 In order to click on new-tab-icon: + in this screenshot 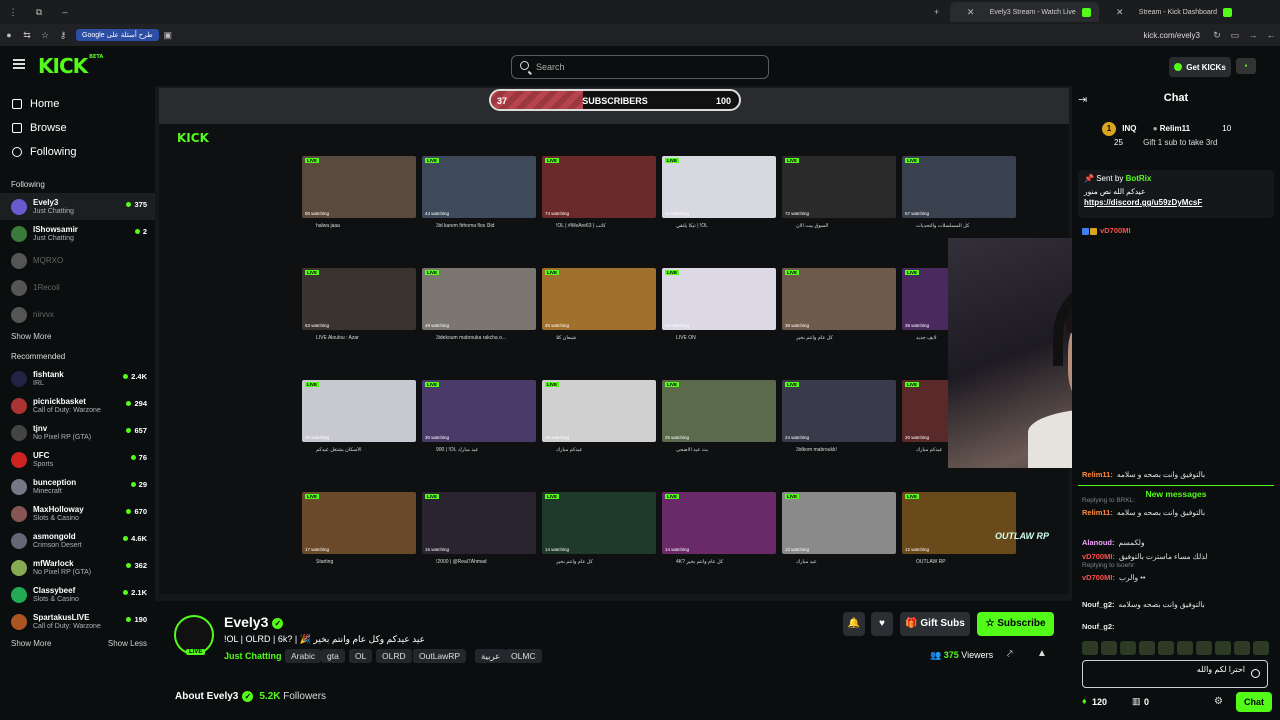, I will do `click(937, 12)`.